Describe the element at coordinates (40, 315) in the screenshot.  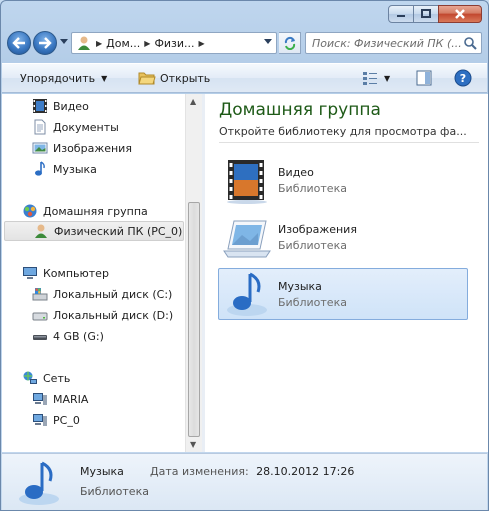
I see `hard-drive-icon` at that location.